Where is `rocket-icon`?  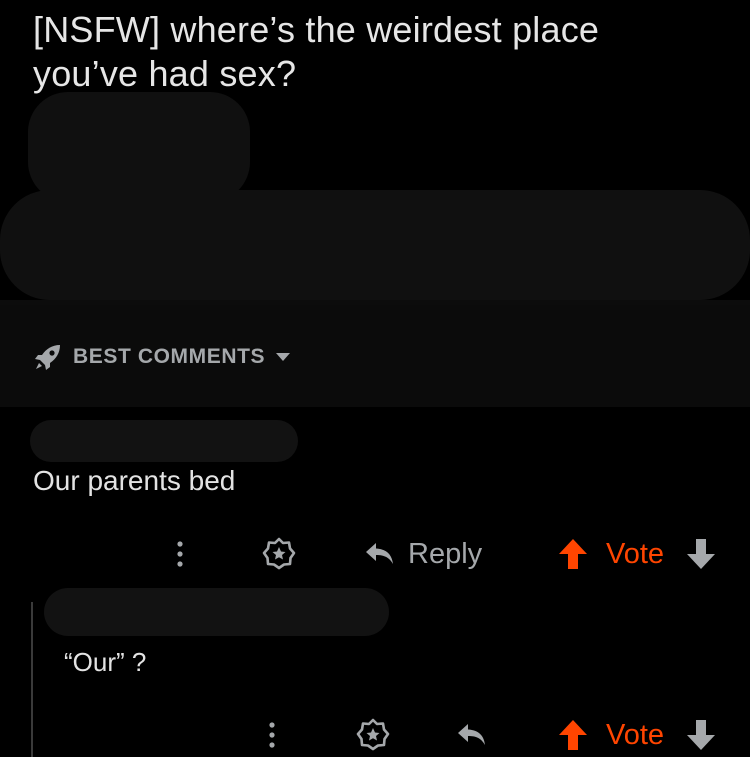 rocket-icon is located at coordinates (48, 357).